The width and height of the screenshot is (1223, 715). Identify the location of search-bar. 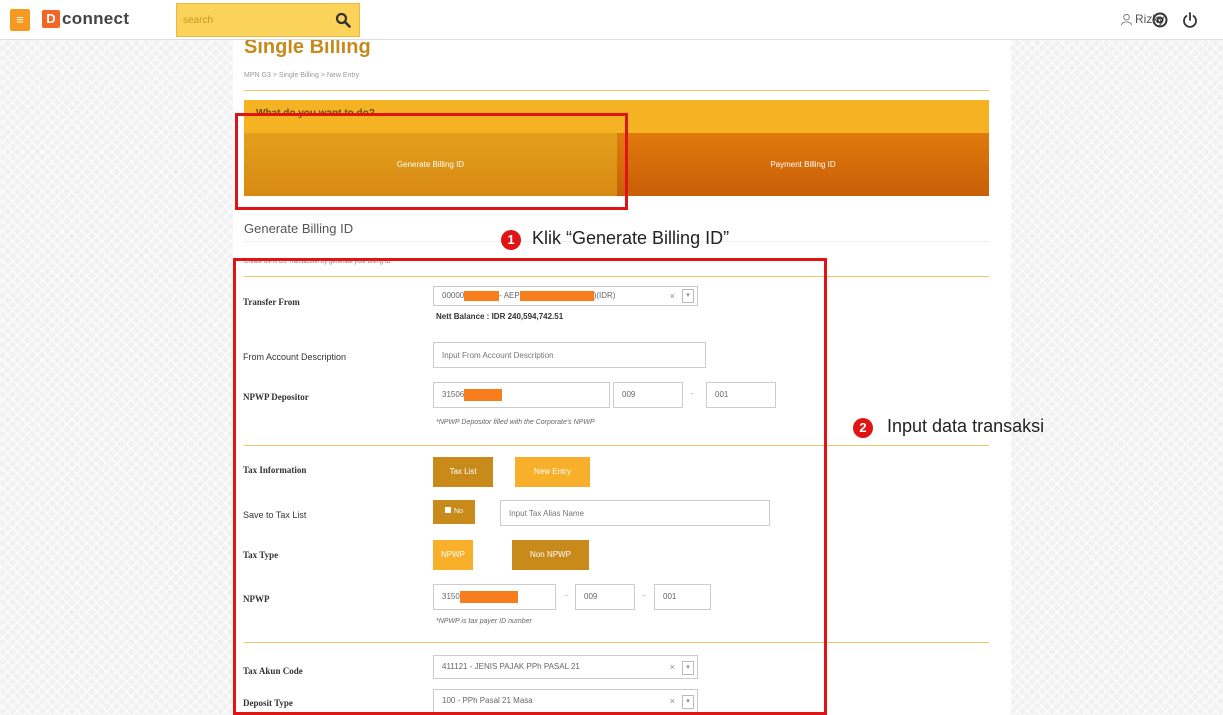
(268, 20).